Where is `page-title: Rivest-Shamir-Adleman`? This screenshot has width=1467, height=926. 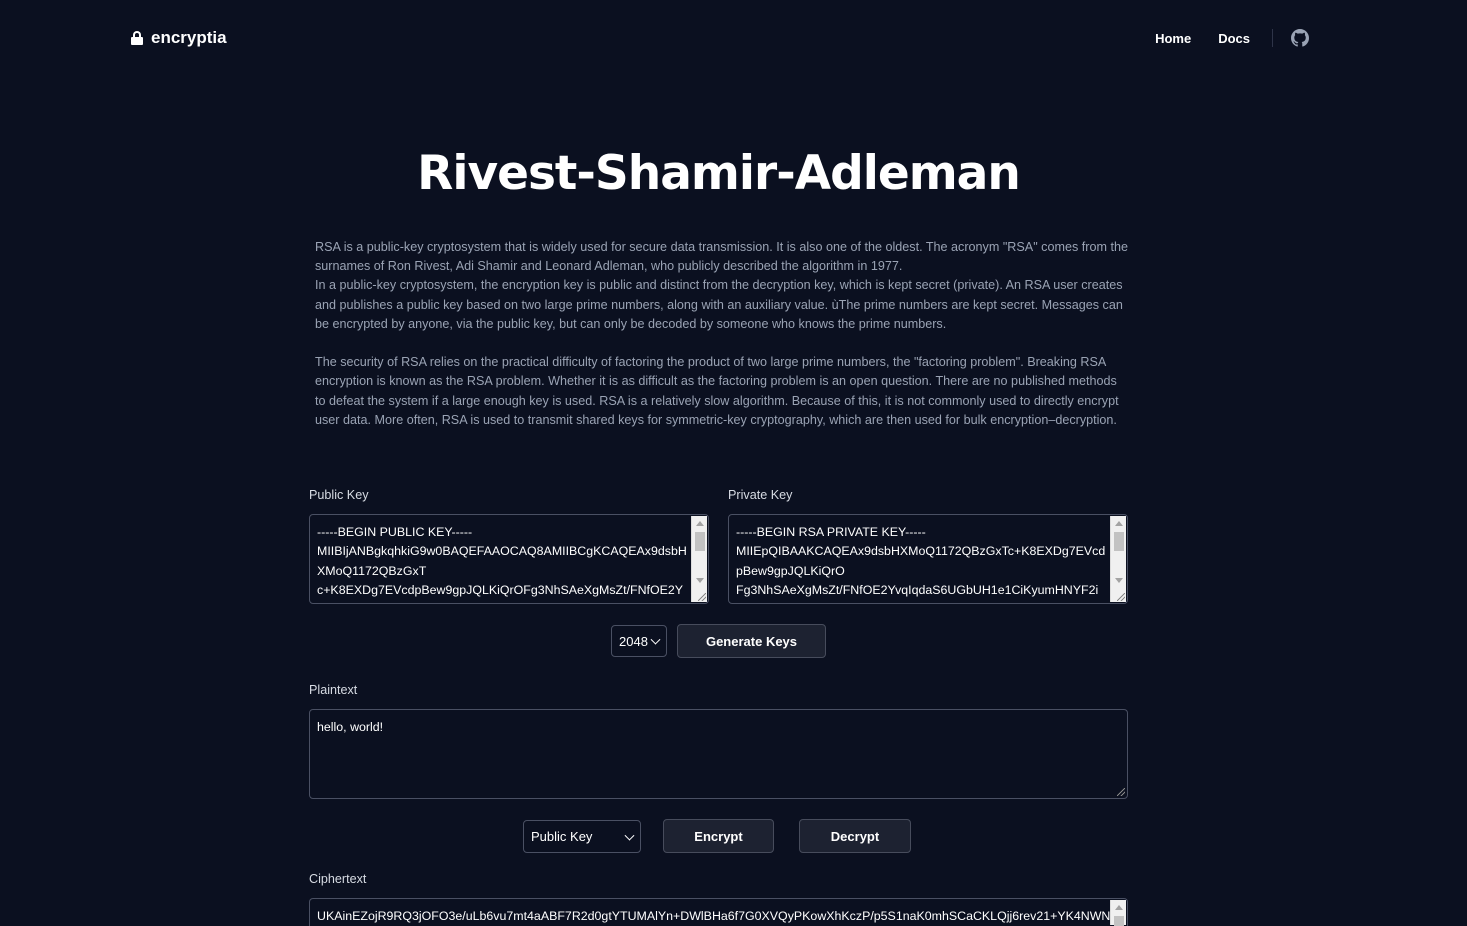 page-title: Rivest-Shamir-Adleman is located at coordinates (719, 173).